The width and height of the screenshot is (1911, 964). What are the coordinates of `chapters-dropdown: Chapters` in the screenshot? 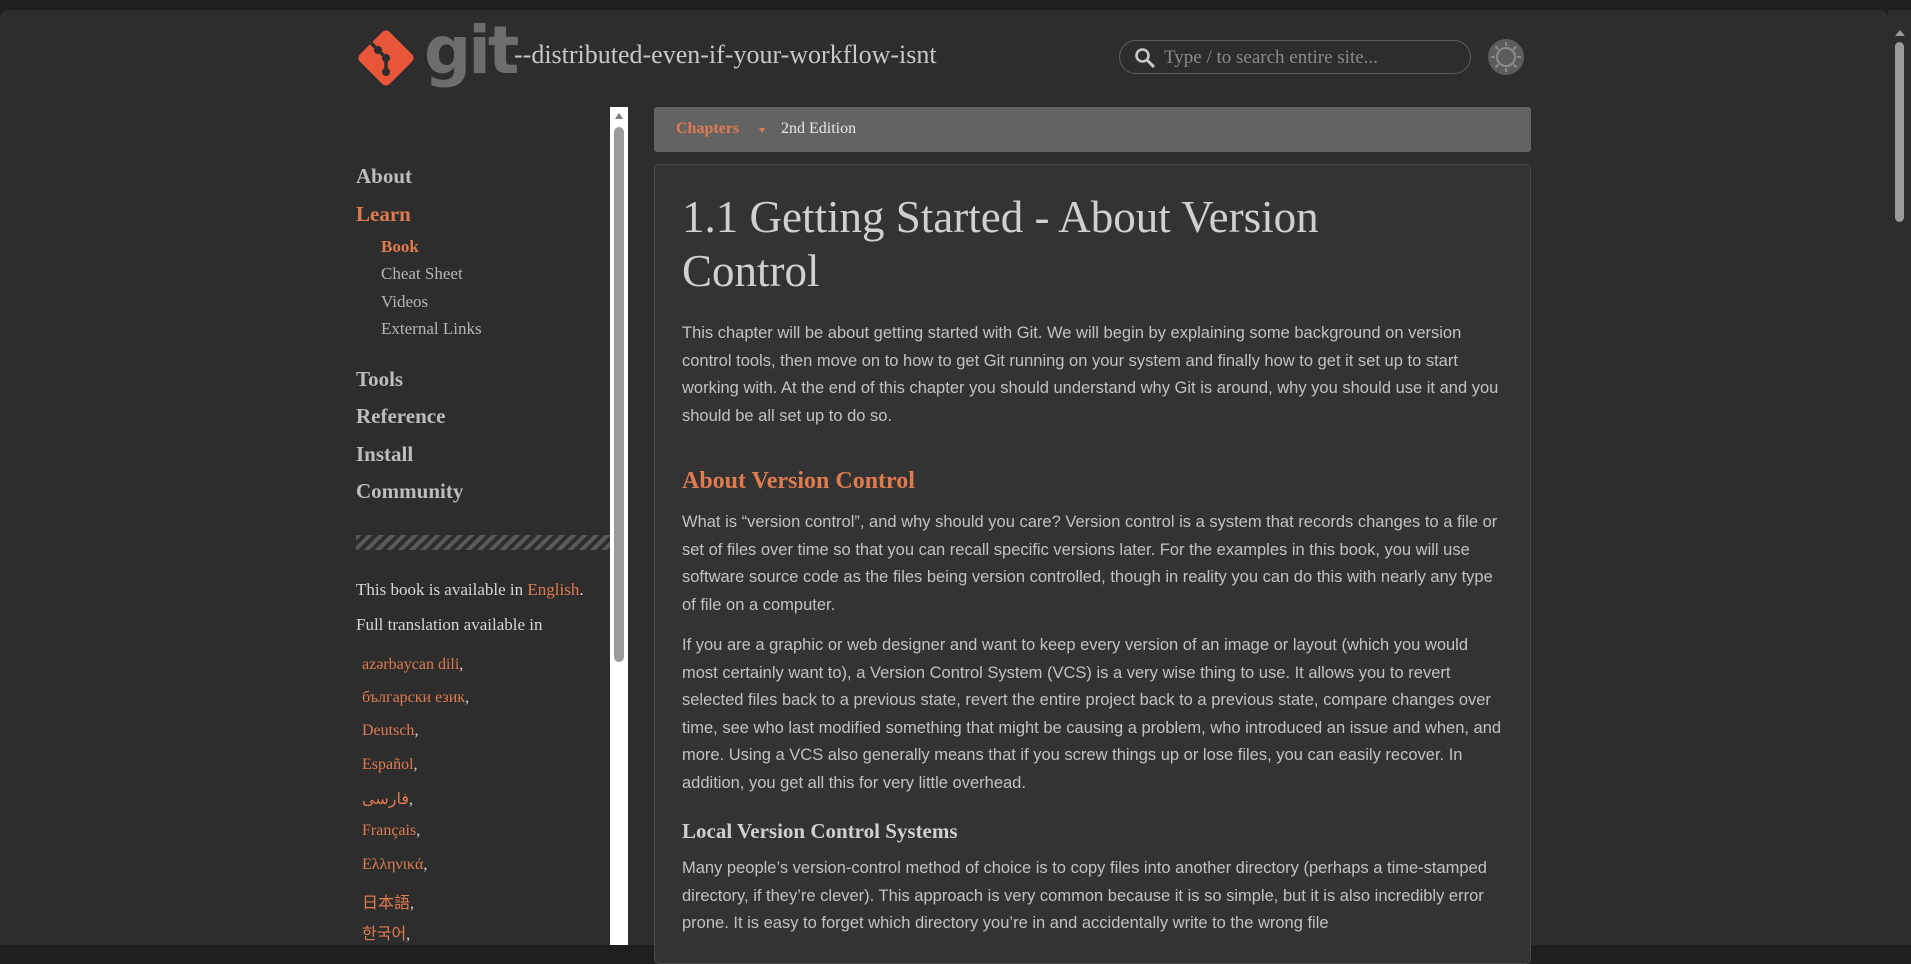 It's located at (707, 129).